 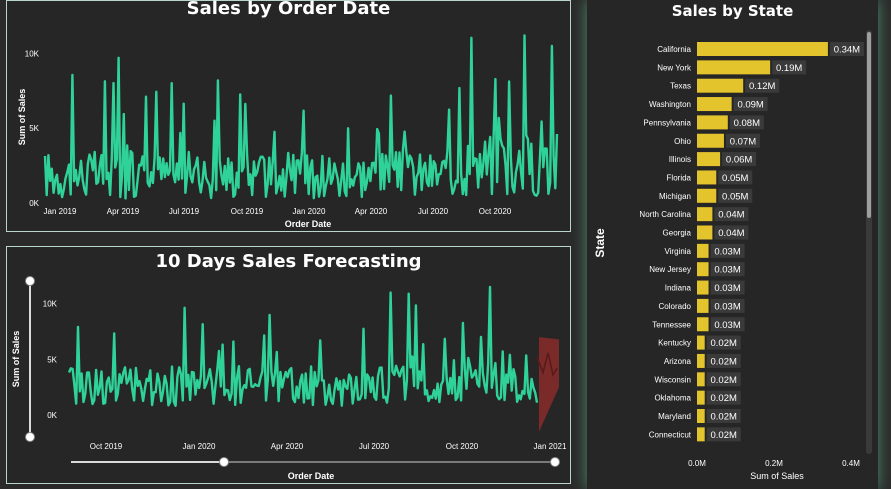 I want to click on sales-series-line, so click(x=303, y=346).